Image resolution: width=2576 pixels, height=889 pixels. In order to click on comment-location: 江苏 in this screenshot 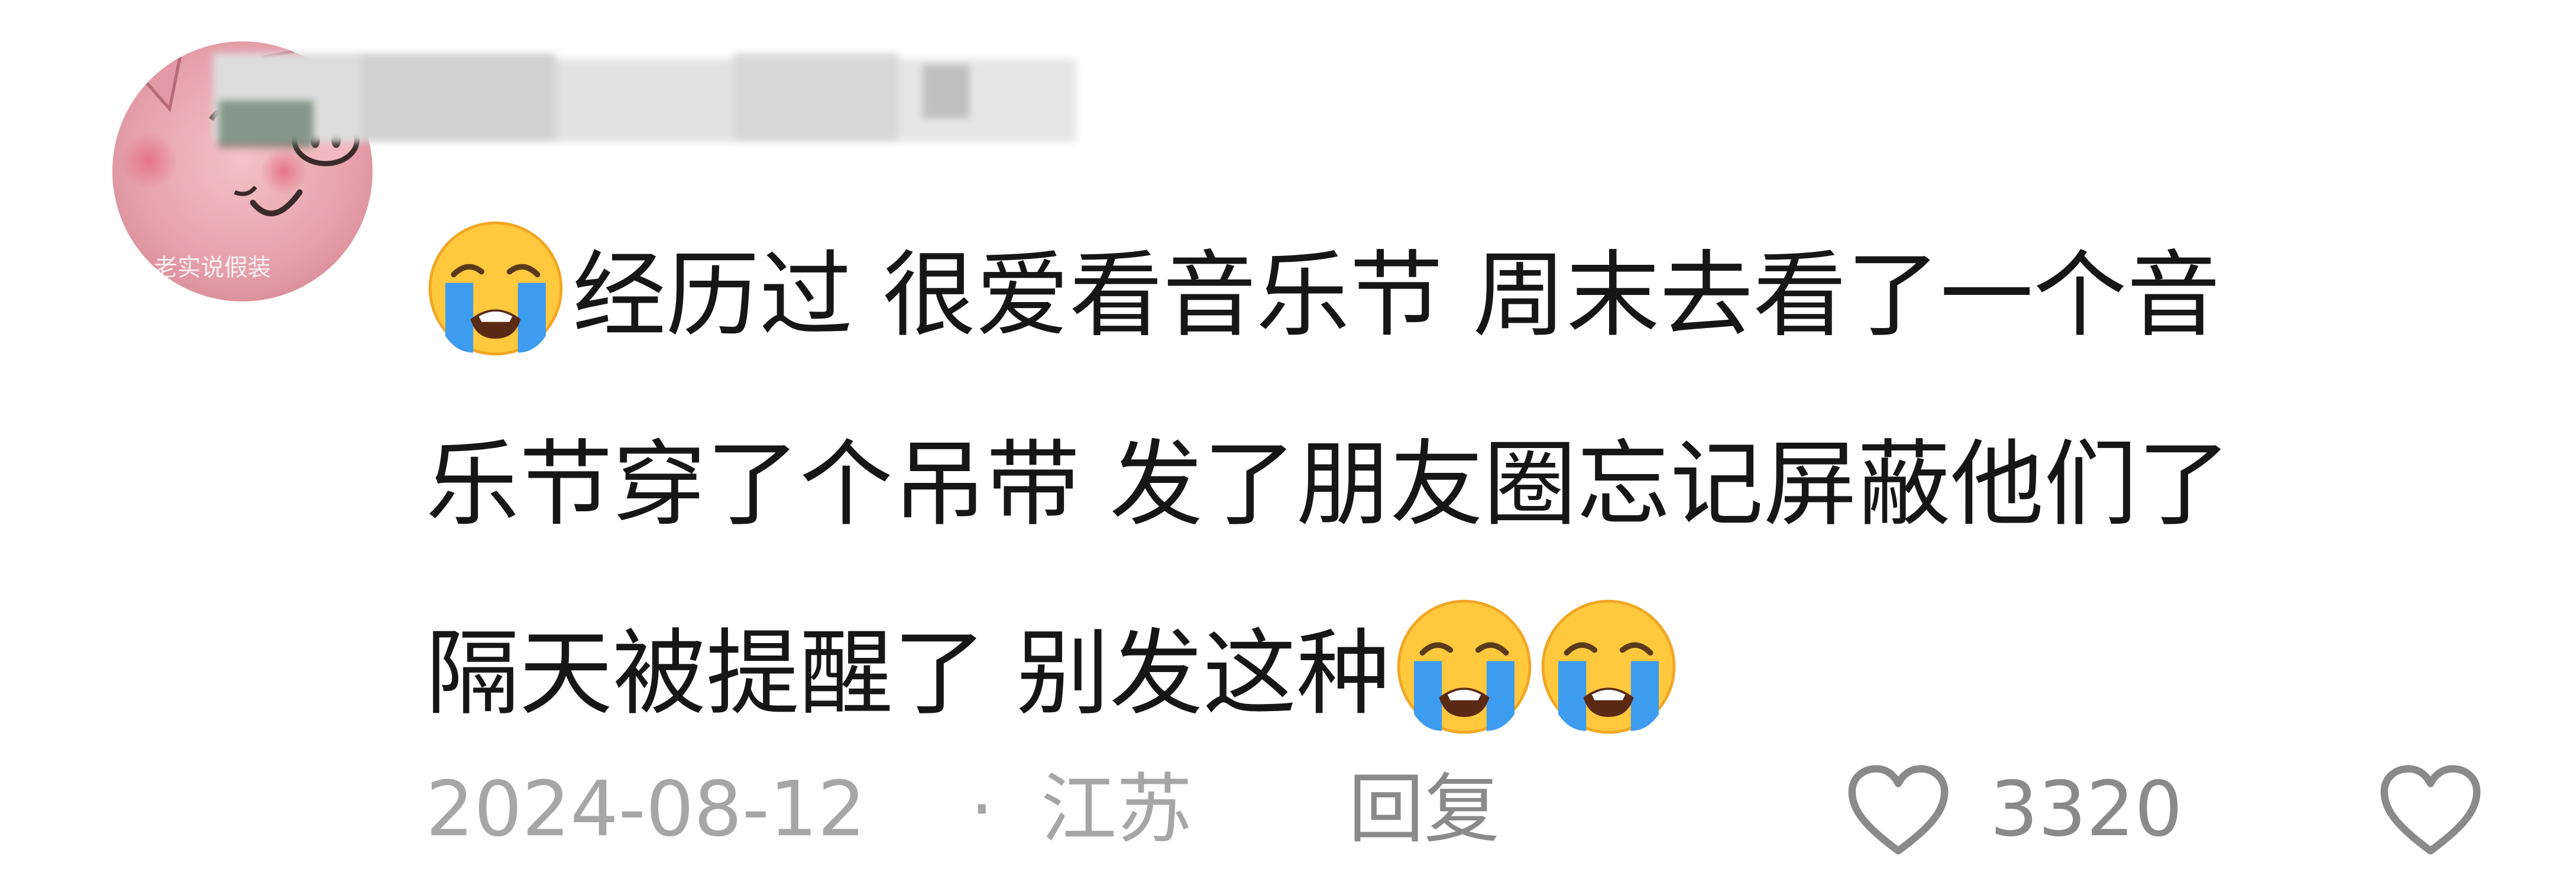, I will do `click(1117, 809)`.